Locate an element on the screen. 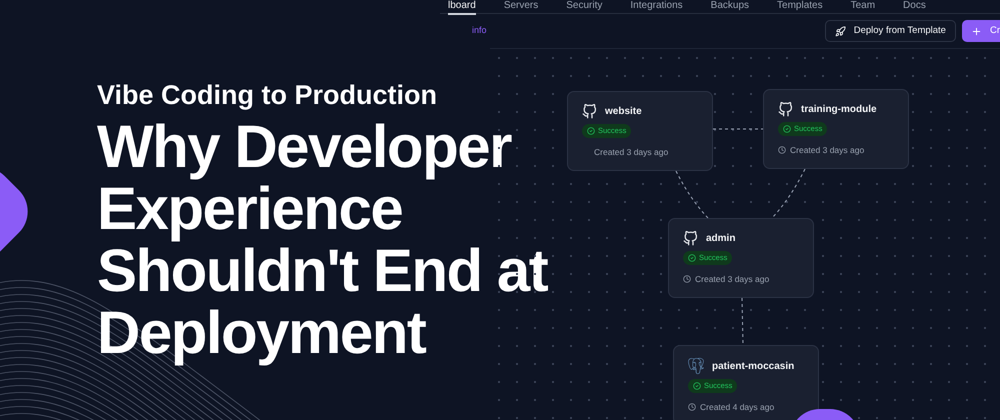 This screenshot has height=420, width=1000. nav-tab: Templates is located at coordinates (800, 7).